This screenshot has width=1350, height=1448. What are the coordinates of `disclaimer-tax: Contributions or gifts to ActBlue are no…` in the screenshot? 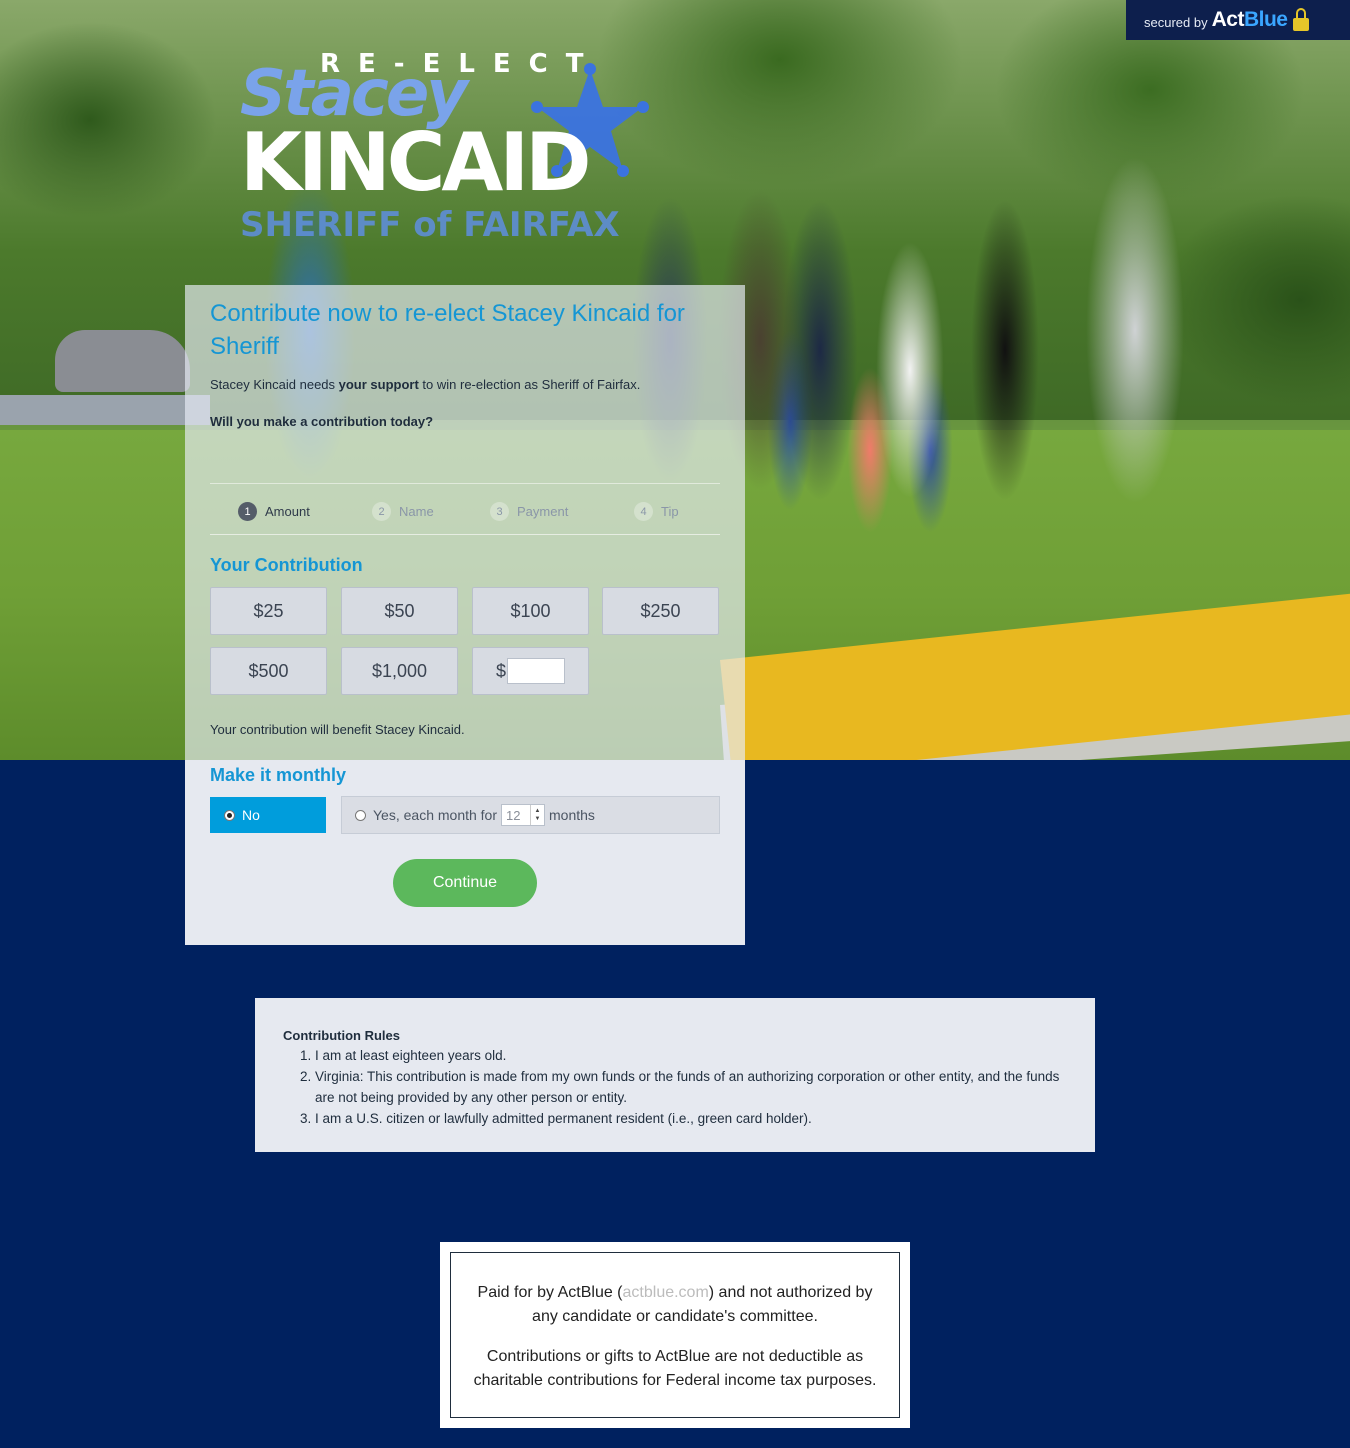 It's located at (675, 1368).